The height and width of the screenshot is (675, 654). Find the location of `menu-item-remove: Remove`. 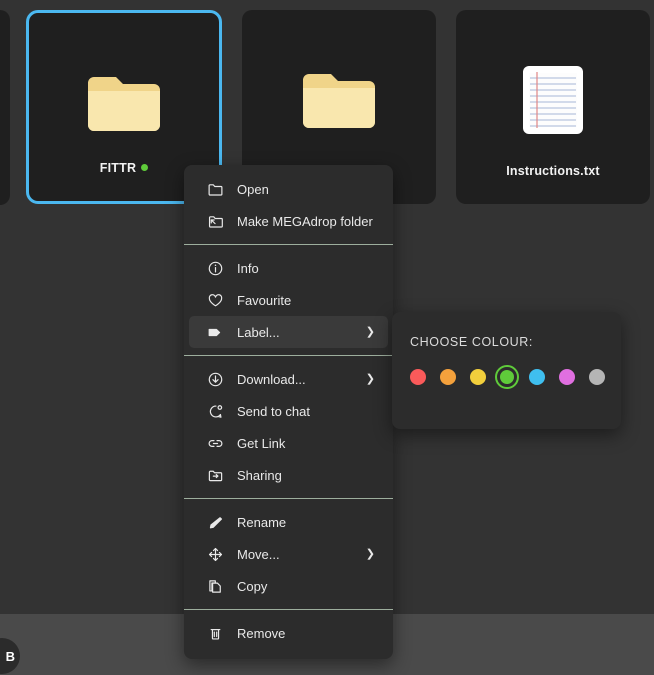

menu-item-remove: Remove is located at coordinates (288, 633).